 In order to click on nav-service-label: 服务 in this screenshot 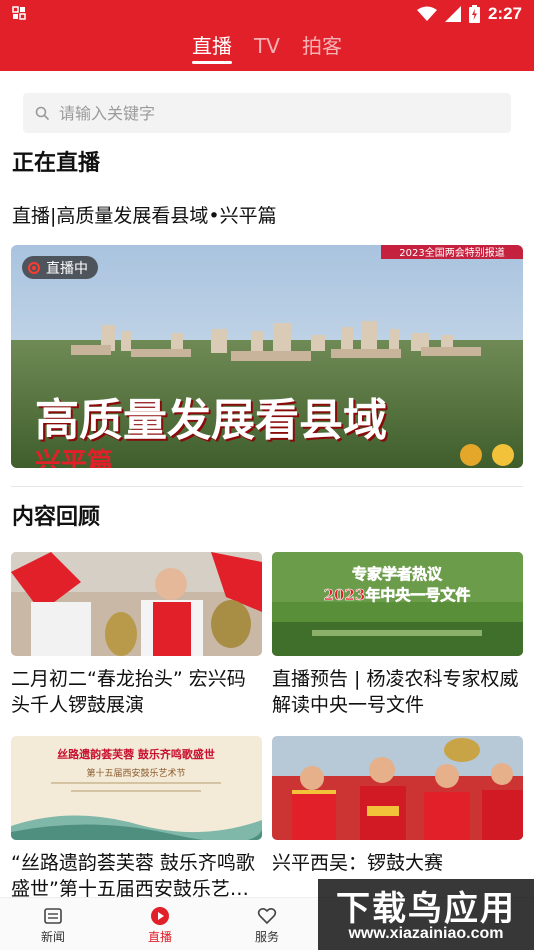, I will do `click(266, 937)`.